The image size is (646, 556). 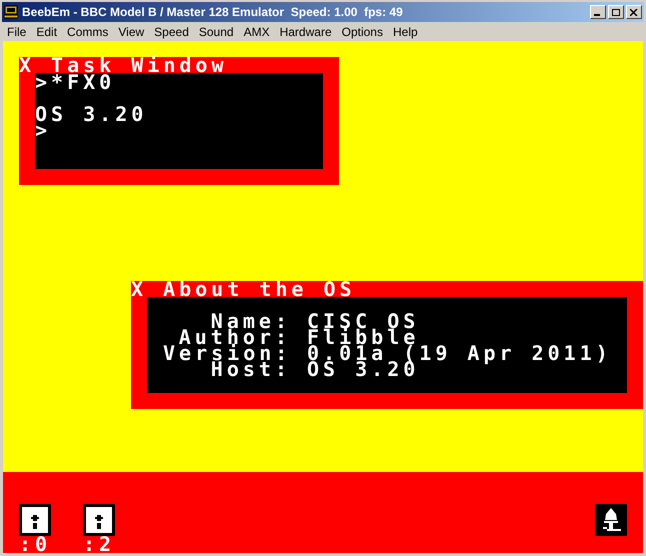 I want to click on menu-item: Sound, so click(x=216, y=31).